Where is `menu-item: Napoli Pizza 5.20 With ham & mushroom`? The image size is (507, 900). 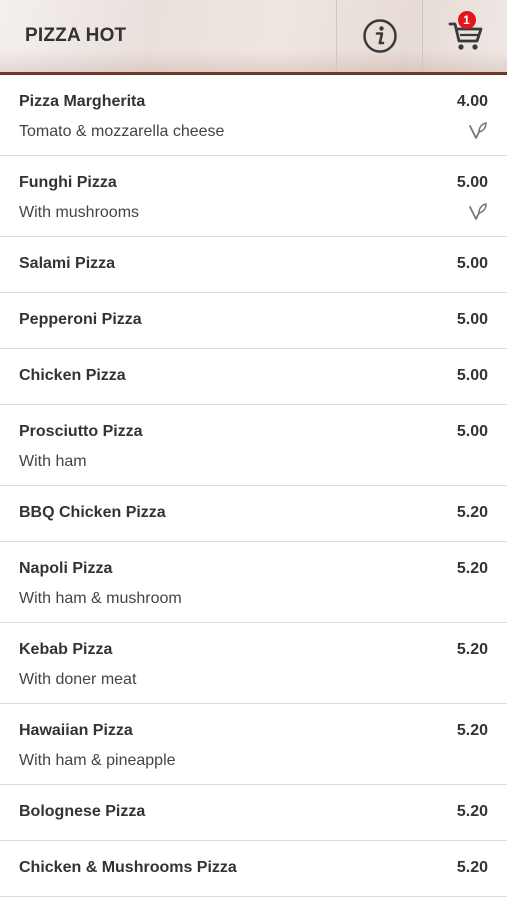 menu-item: Napoli Pizza 5.20 With ham & mushroom is located at coordinates (253, 582).